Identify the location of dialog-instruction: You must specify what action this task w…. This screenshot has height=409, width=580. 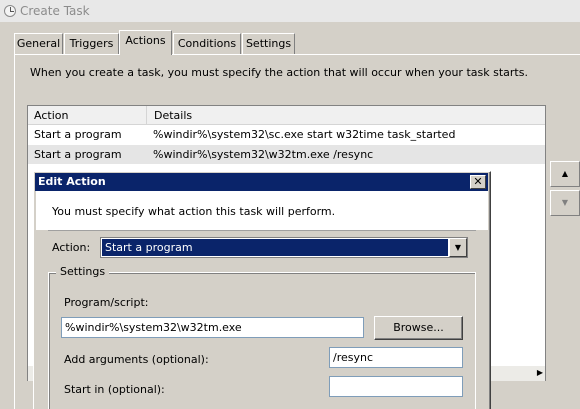
(194, 211).